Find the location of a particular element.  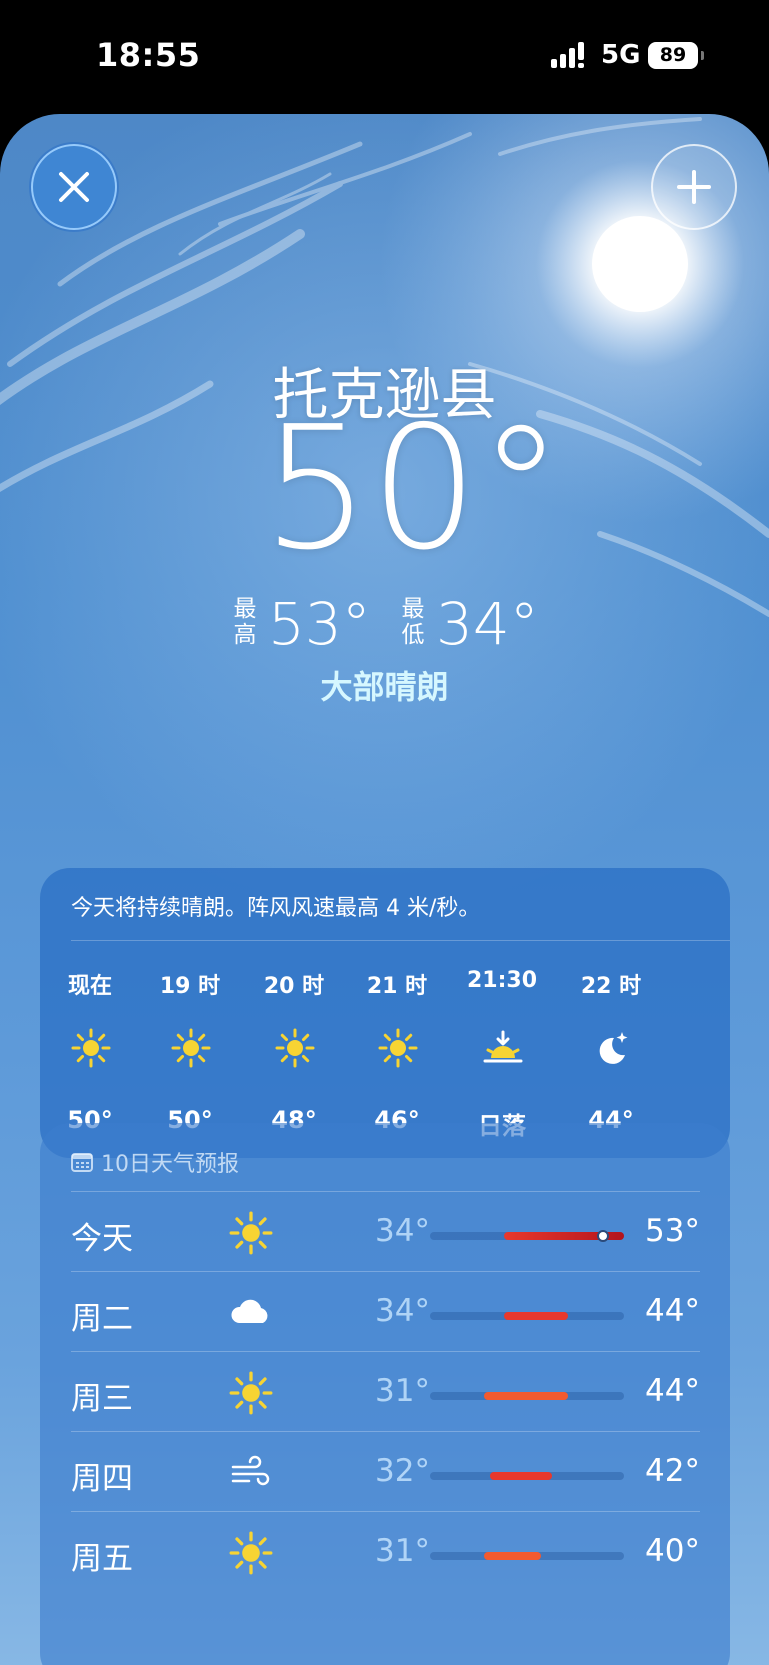

plus-icon is located at coordinates (694, 187).